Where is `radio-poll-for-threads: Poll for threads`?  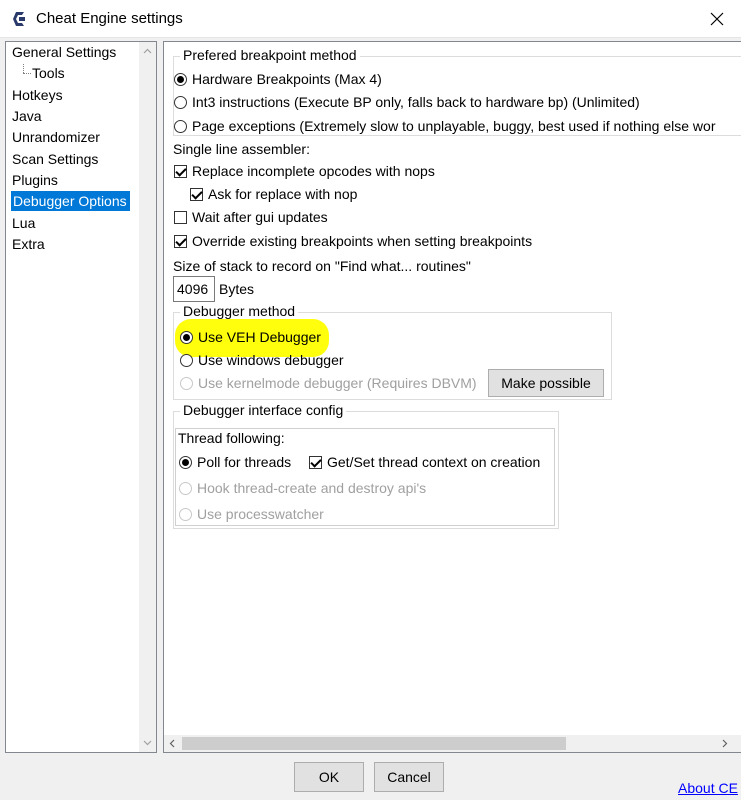
radio-poll-for-threads: Poll for threads is located at coordinates (235, 462).